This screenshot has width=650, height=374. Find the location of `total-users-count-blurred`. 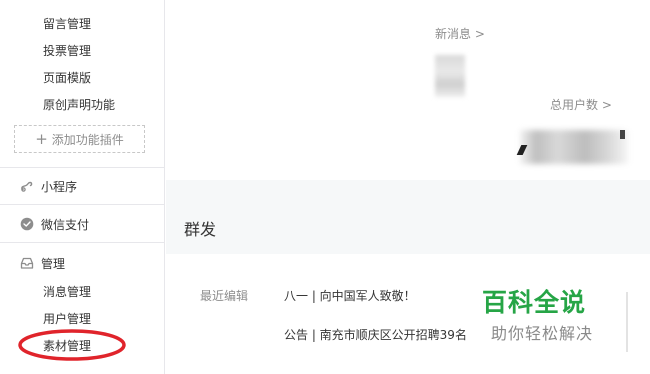

total-users-count-blurred is located at coordinates (574, 147).